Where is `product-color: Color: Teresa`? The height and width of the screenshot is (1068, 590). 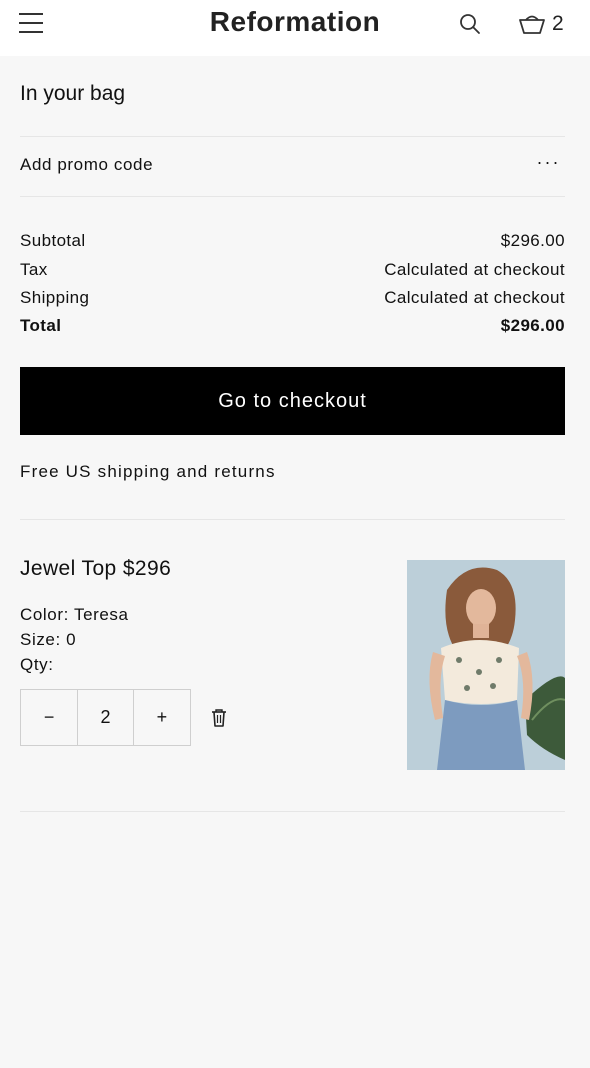 product-color: Color: Teresa is located at coordinates (74, 614).